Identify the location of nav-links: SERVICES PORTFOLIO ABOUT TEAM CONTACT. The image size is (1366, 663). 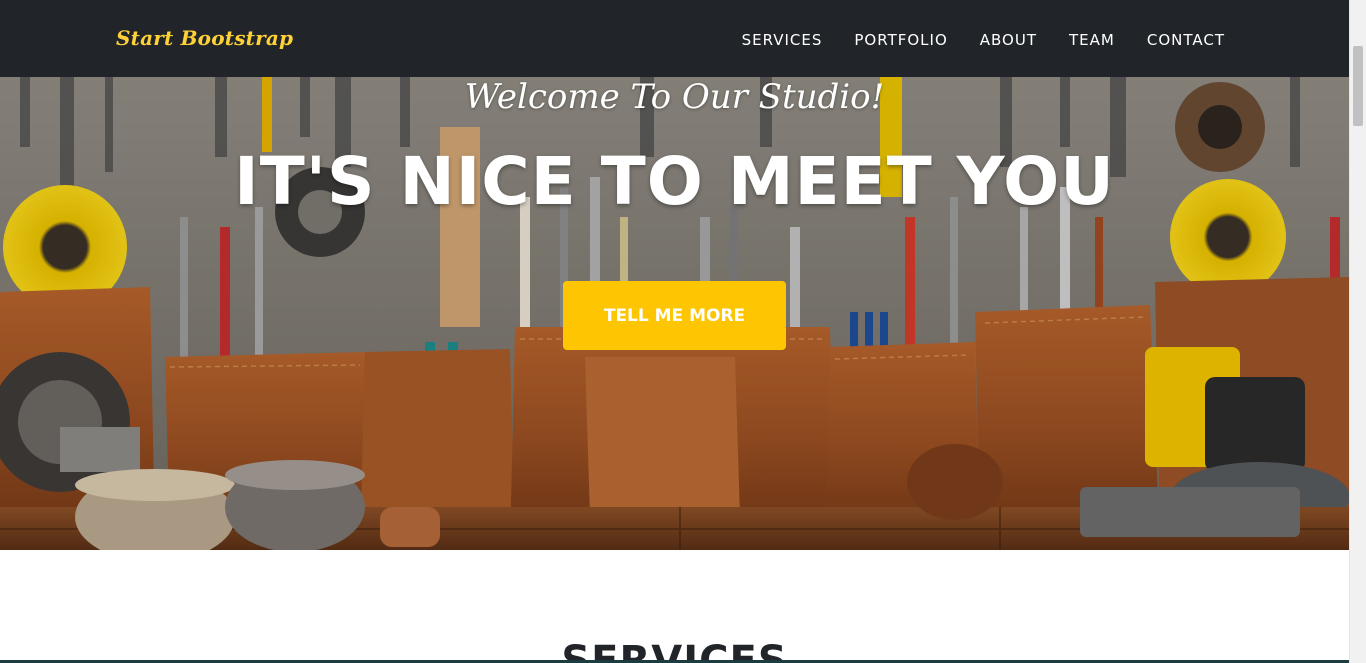
(983, 40).